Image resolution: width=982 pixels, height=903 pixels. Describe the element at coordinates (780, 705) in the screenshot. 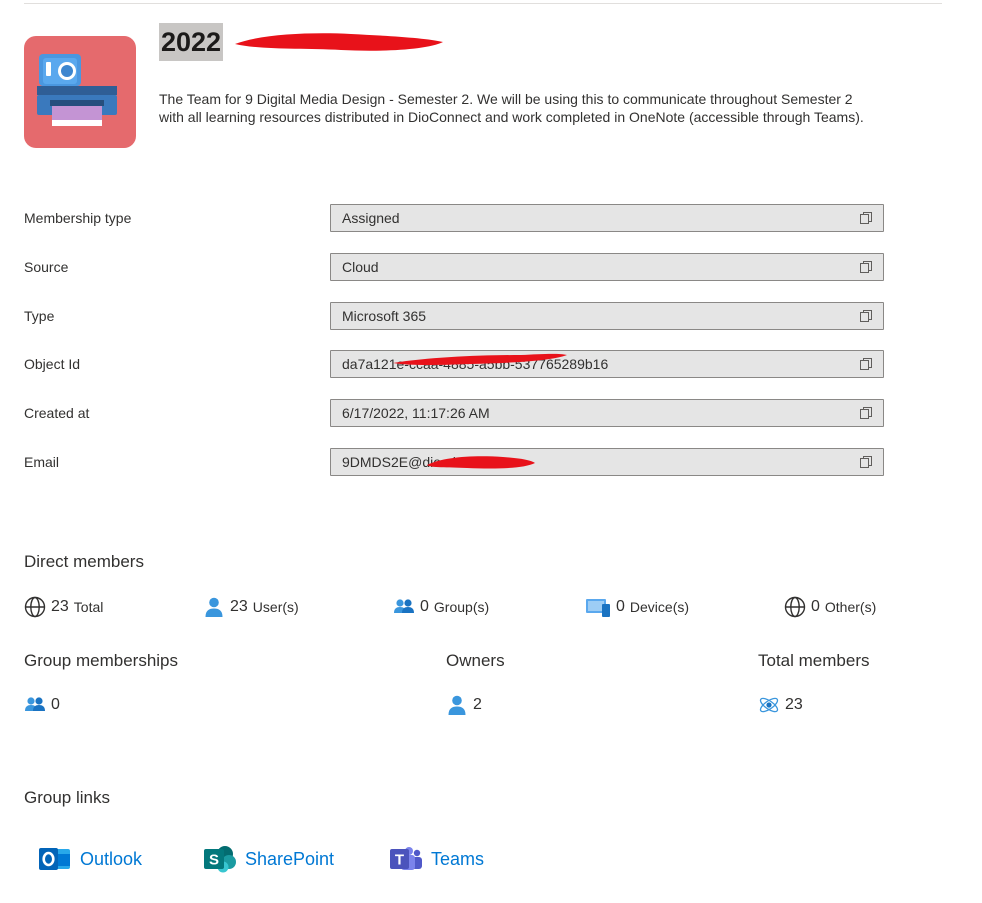

I see `total-members-stat: 23` at that location.